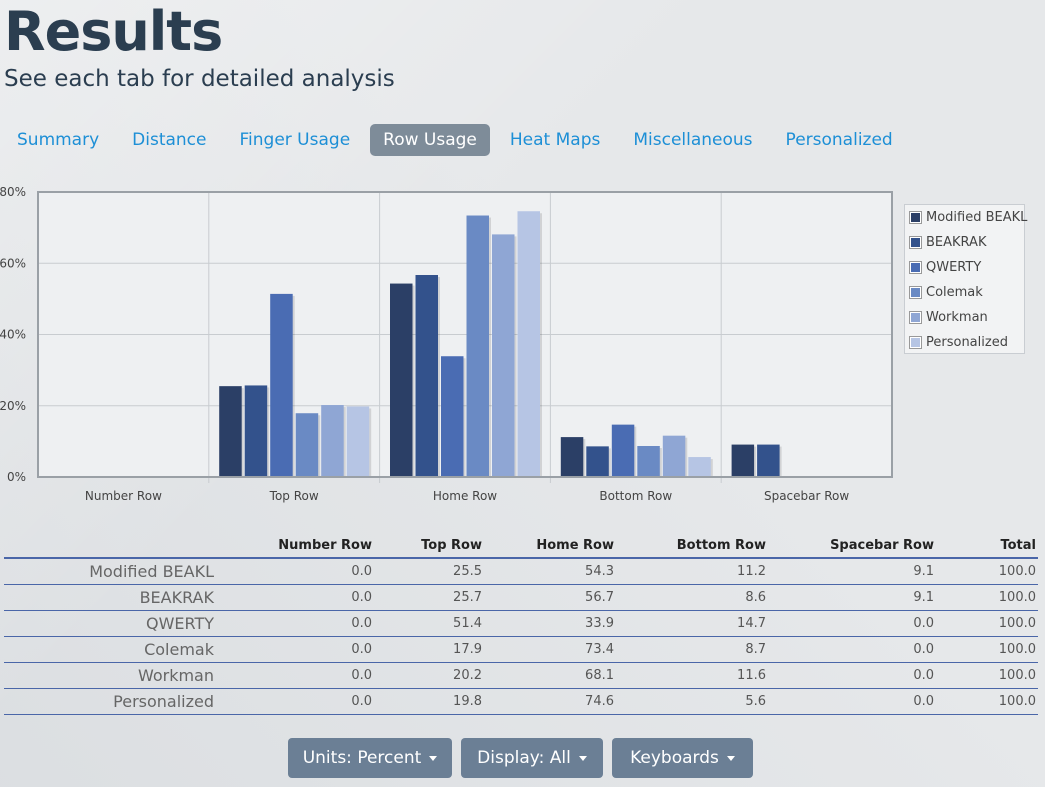  I want to click on table-row: Workman 0.0 20.2 68.1 11.6 0.0 100.0, so click(521, 675).